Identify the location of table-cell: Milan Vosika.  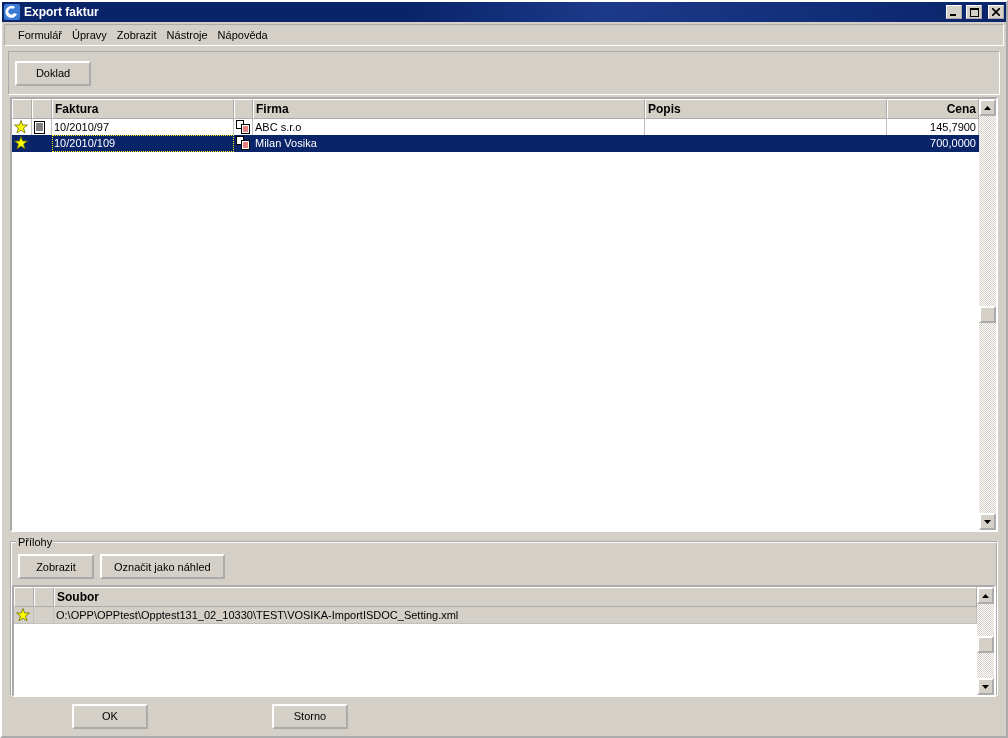
(286, 143).